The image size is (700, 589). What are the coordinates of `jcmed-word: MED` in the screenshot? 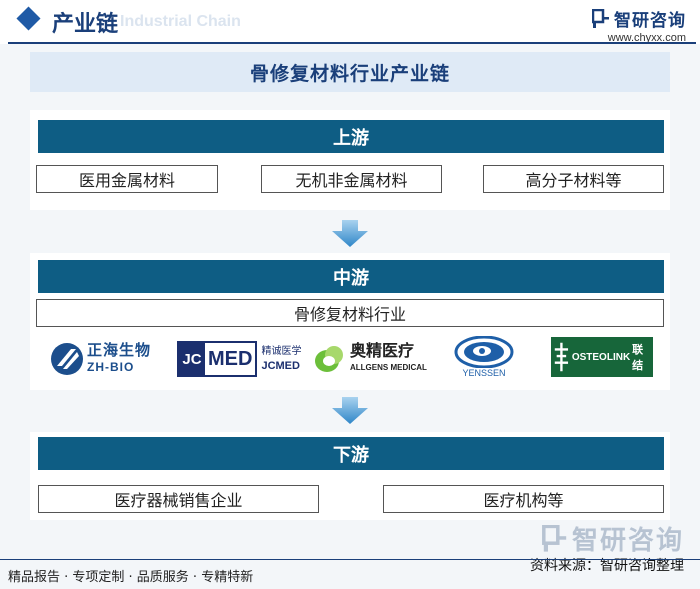 It's located at (230, 358).